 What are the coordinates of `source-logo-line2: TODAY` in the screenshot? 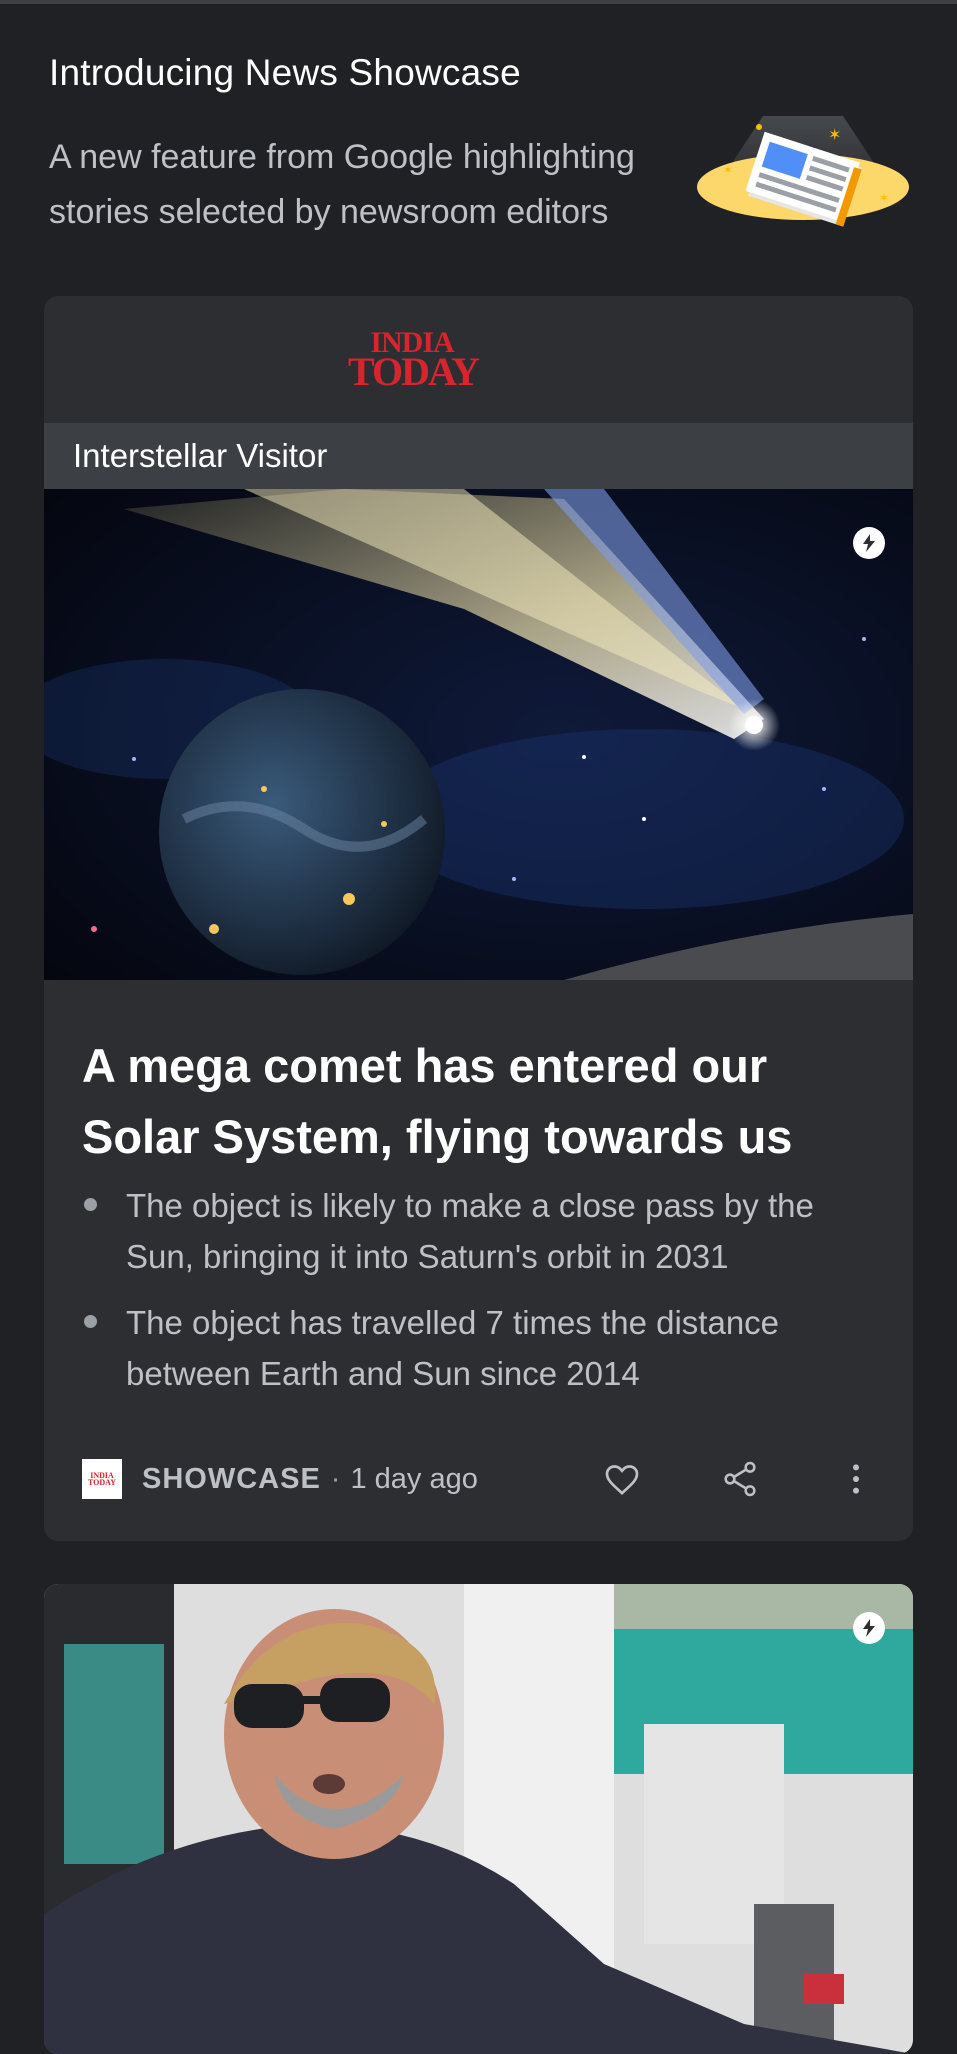 It's located at (101, 1482).